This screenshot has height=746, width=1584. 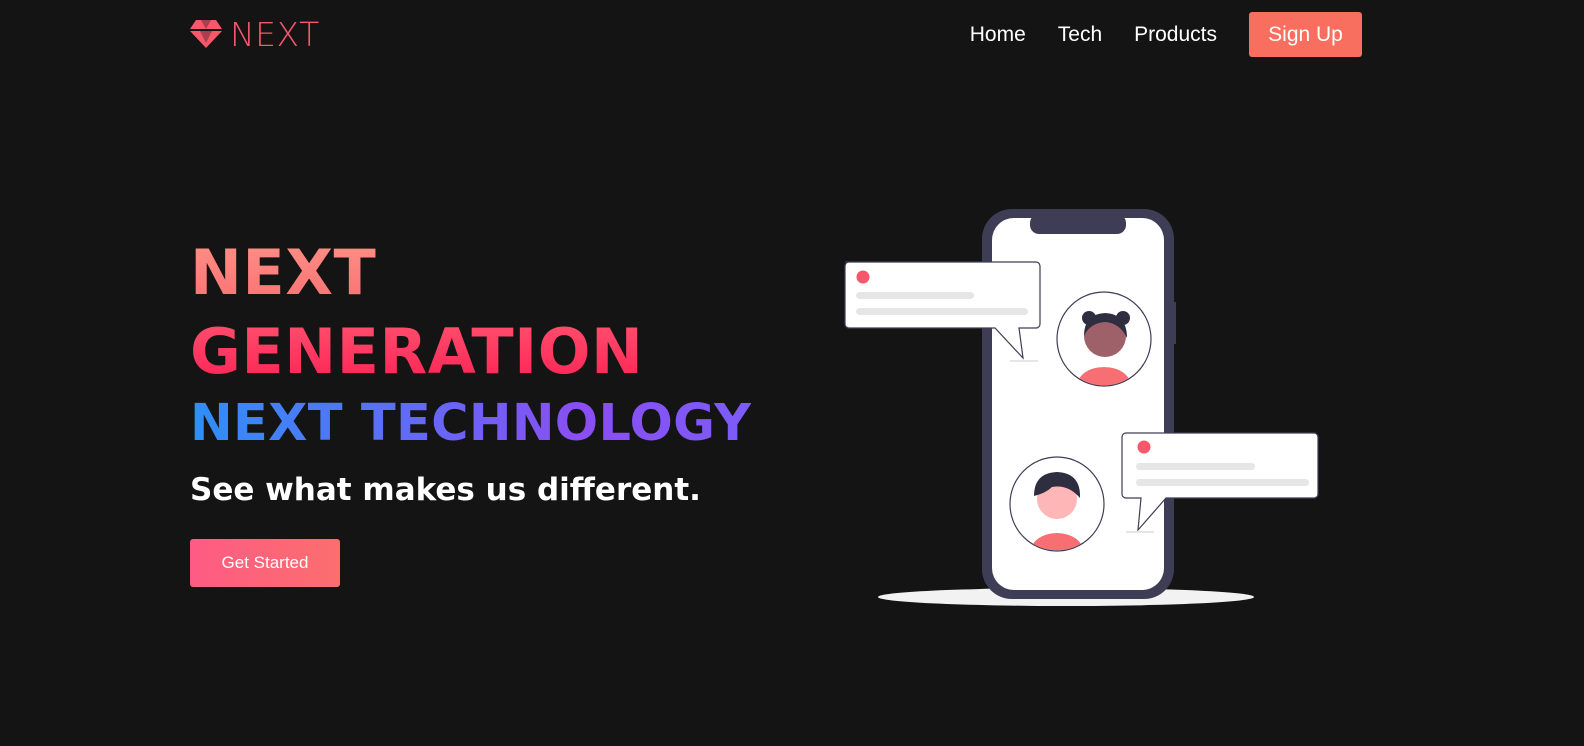 I want to click on nav-link-home: Home, so click(x=998, y=35).